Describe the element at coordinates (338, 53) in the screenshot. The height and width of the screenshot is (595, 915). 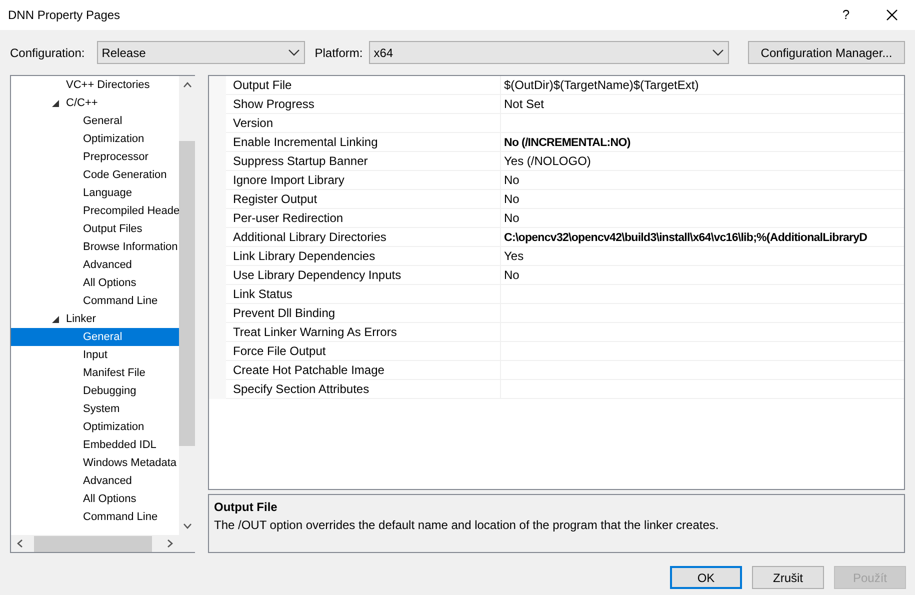
I see `platform-label: Platform:` at that location.